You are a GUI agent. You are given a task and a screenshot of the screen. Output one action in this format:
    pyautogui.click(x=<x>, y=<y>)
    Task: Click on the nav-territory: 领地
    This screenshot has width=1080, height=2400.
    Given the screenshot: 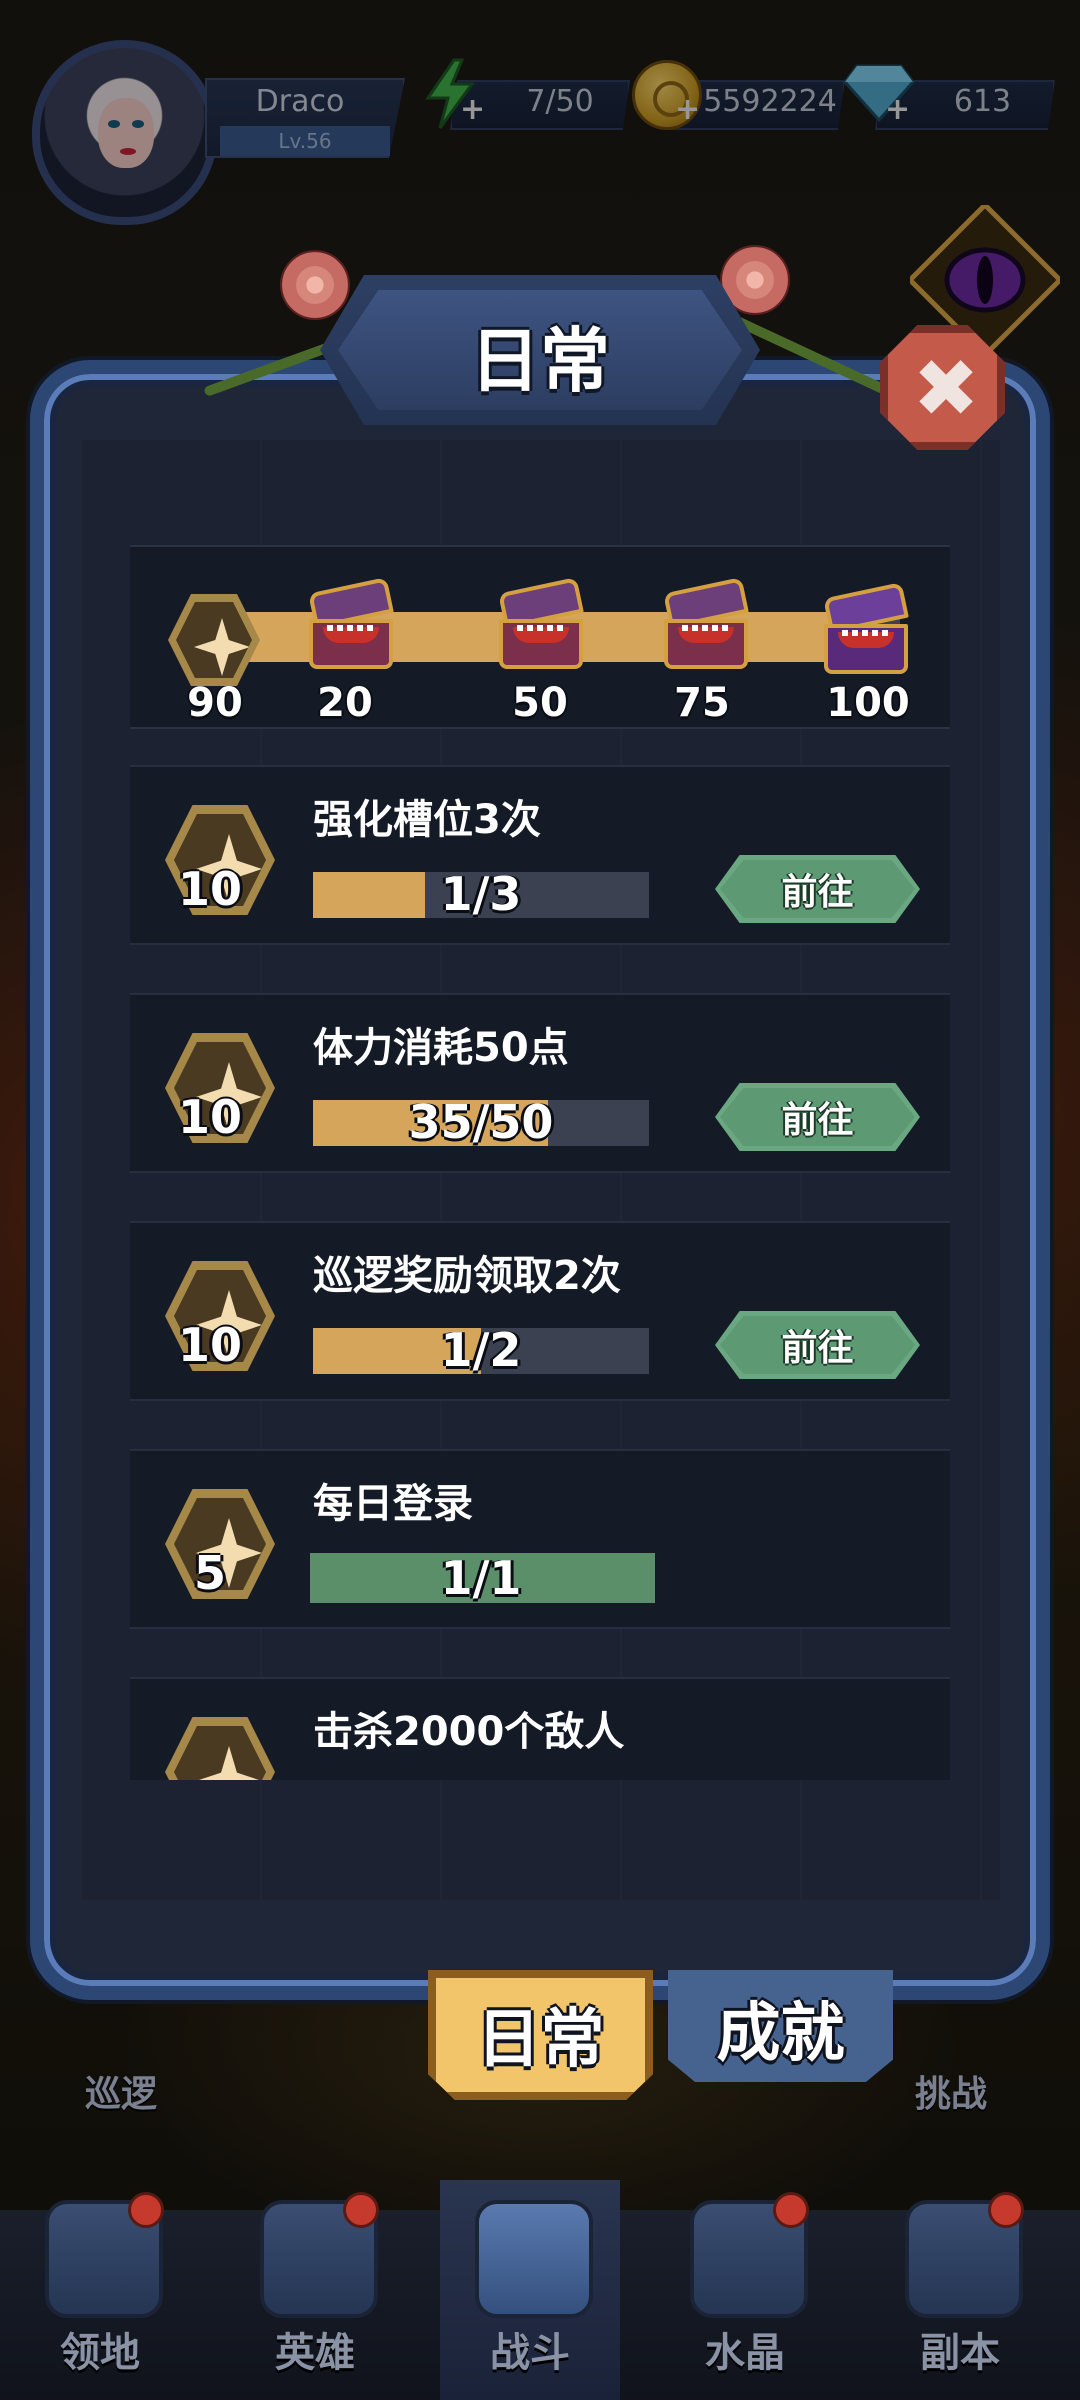 What is the action you would take?
    pyautogui.click(x=100, y=2290)
    